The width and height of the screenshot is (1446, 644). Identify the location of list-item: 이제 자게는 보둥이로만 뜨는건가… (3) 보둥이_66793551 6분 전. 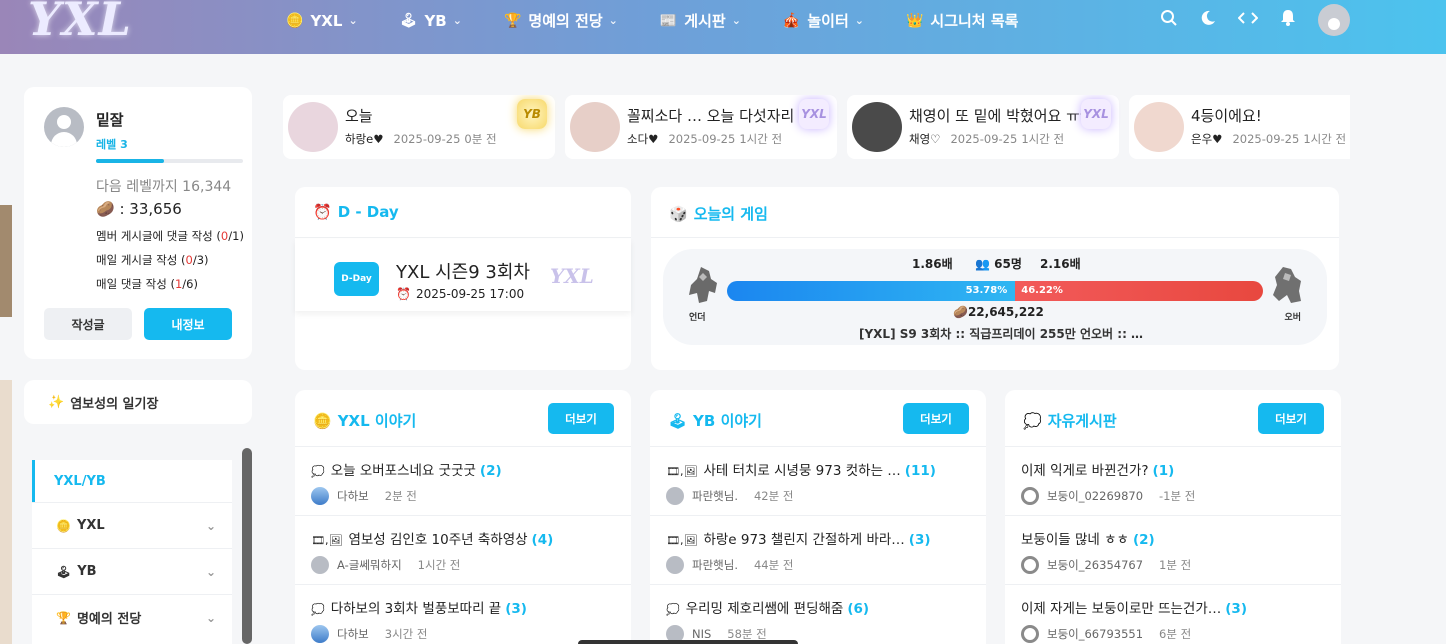
(1173, 614).